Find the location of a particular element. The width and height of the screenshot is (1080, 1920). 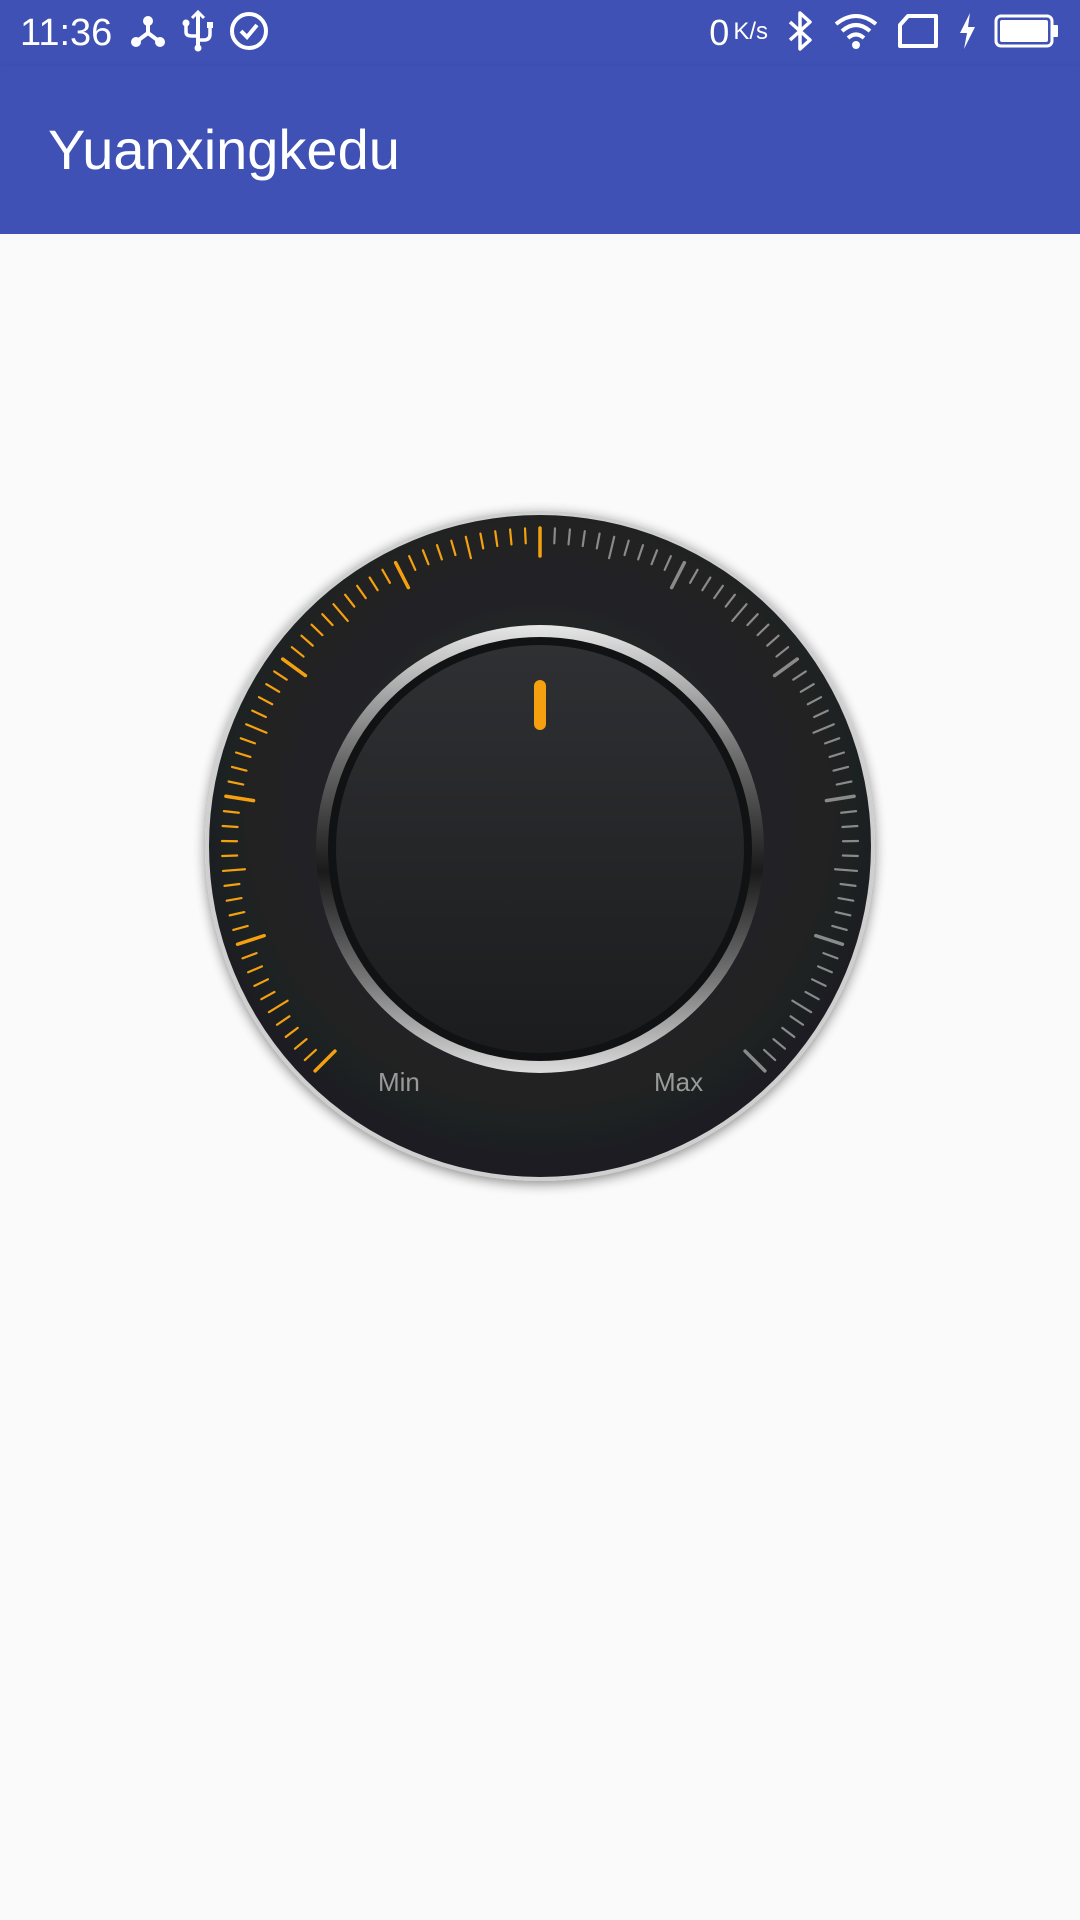

network-speed: 0 K/s is located at coordinates (738, 33).